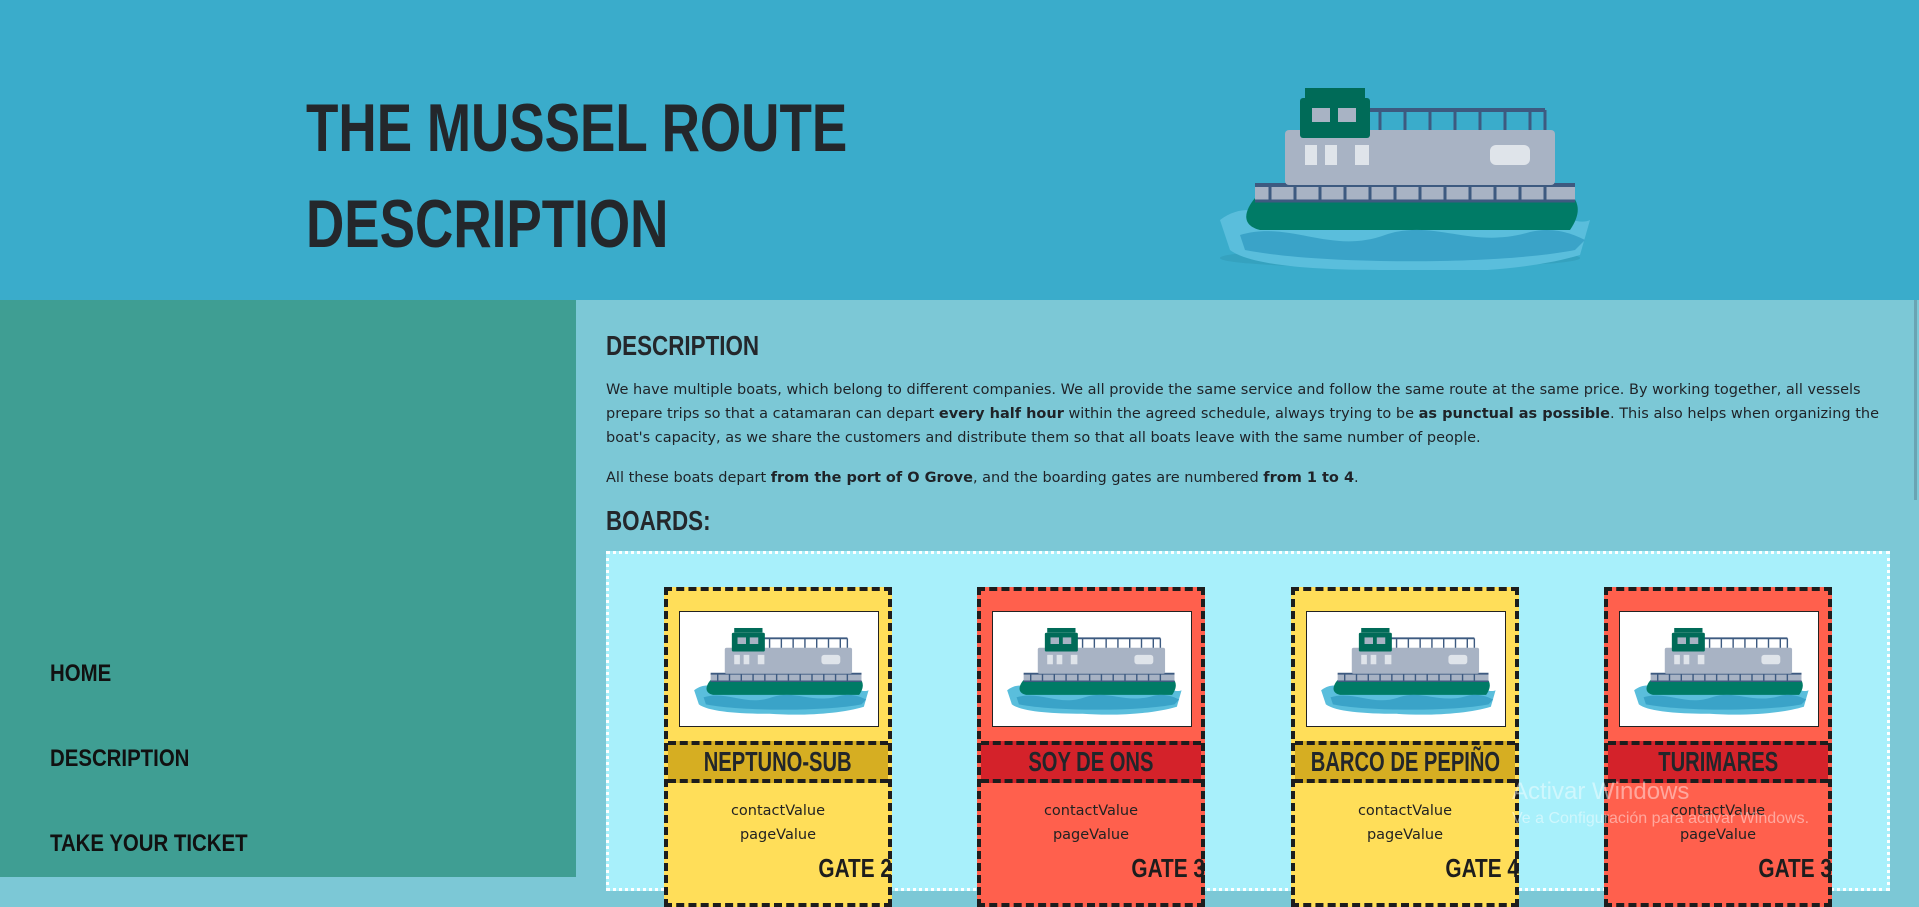  I want to click on page-title-line1: THE MUSSEL ROUTE, so click(577, 128).